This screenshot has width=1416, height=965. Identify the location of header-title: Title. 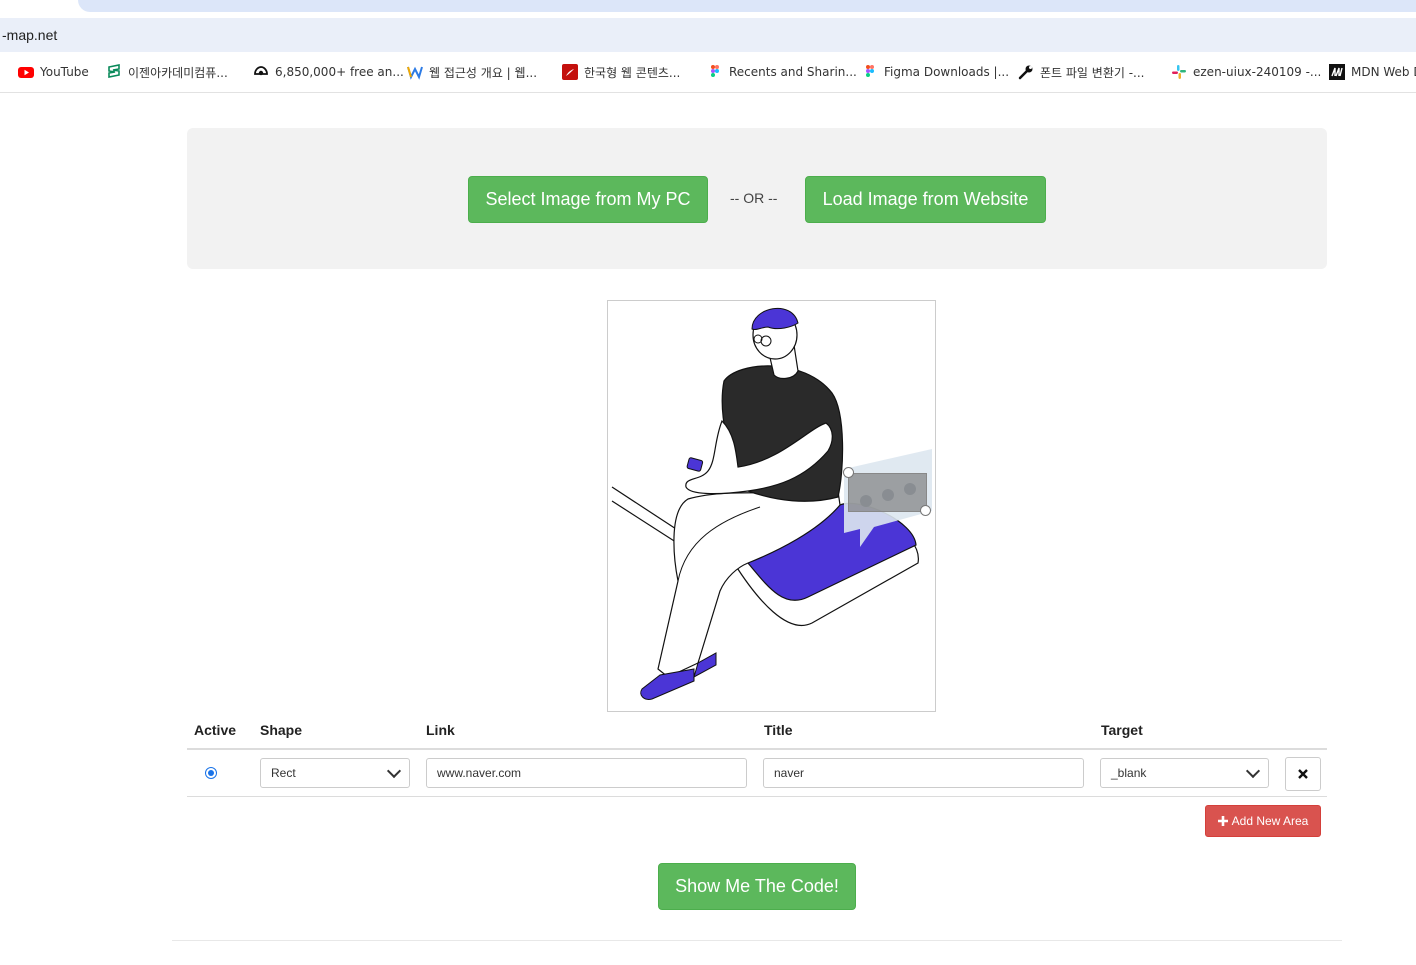
(778, 730).